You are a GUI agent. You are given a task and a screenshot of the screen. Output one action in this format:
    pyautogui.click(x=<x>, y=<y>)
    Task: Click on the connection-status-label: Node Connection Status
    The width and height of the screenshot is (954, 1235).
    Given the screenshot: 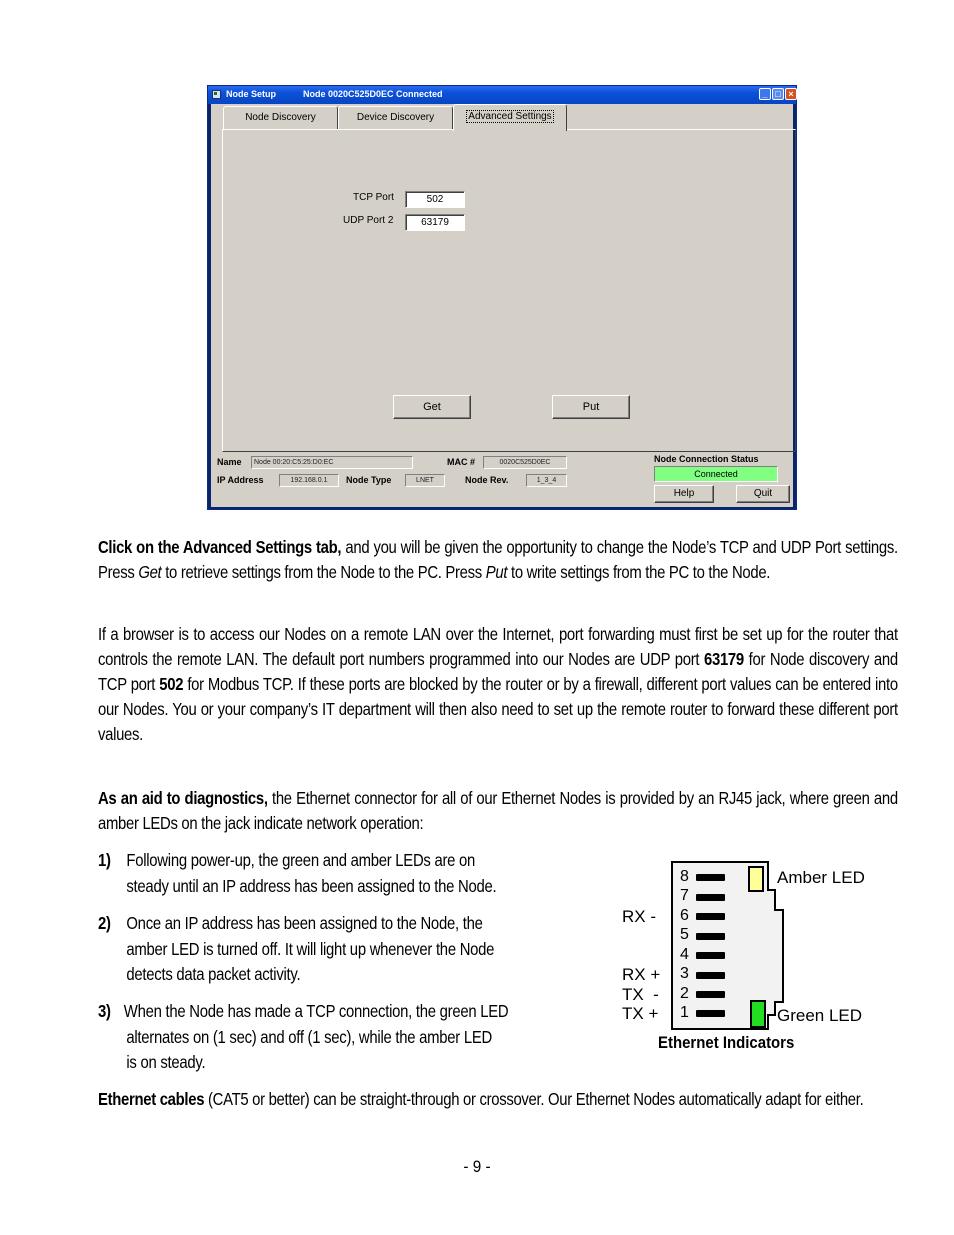 What is the action you would take?
    pyautogui.click(x=706, y=459)
    